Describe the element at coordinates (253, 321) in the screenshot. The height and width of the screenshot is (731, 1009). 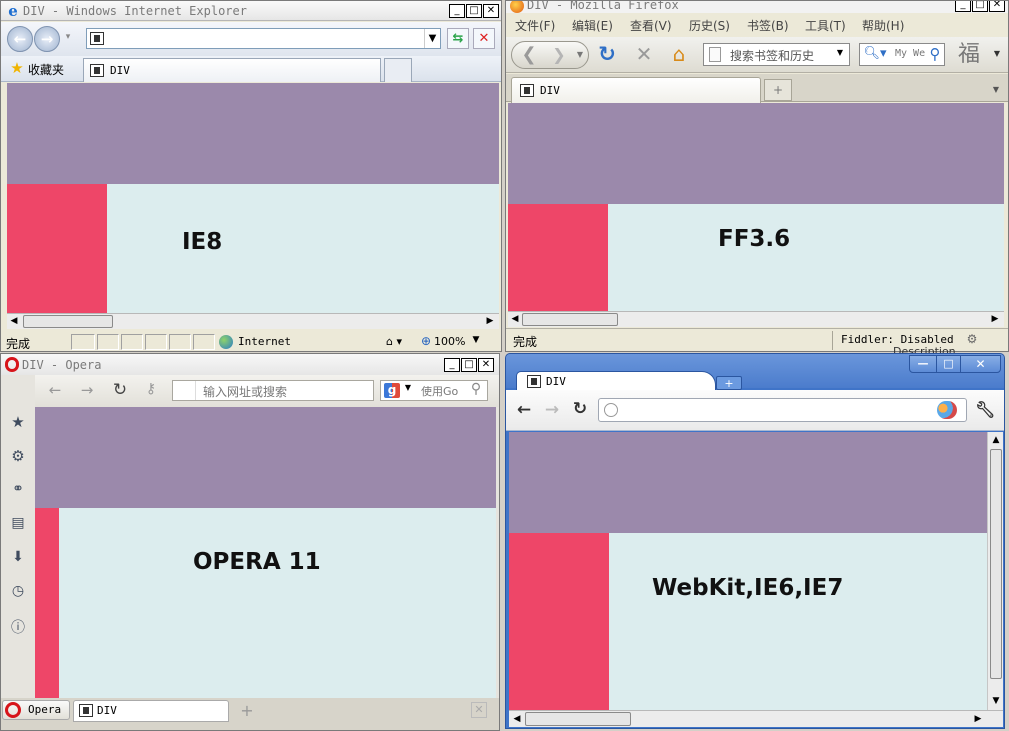
I see `ie8-horizontal-scrollbar: ◀ ▶` at that location.